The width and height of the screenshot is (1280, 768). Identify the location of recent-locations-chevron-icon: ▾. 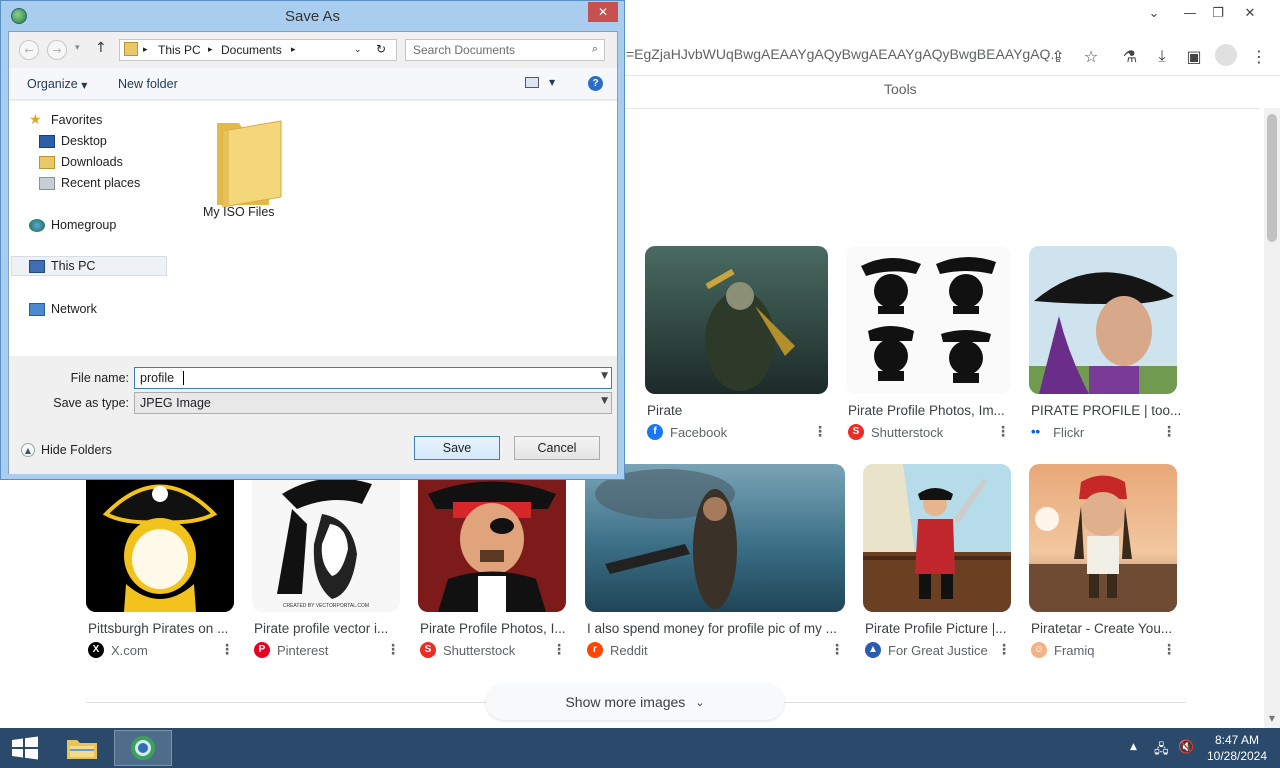
(77, 48).